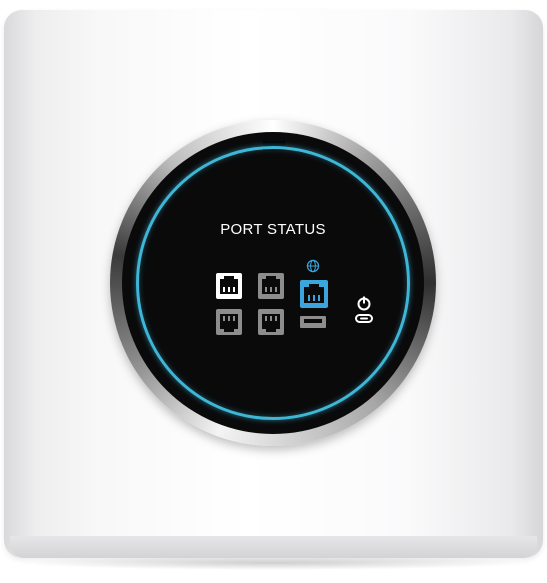 The image size is (547, 583). I want to click on power-icon, so click(364, 312).